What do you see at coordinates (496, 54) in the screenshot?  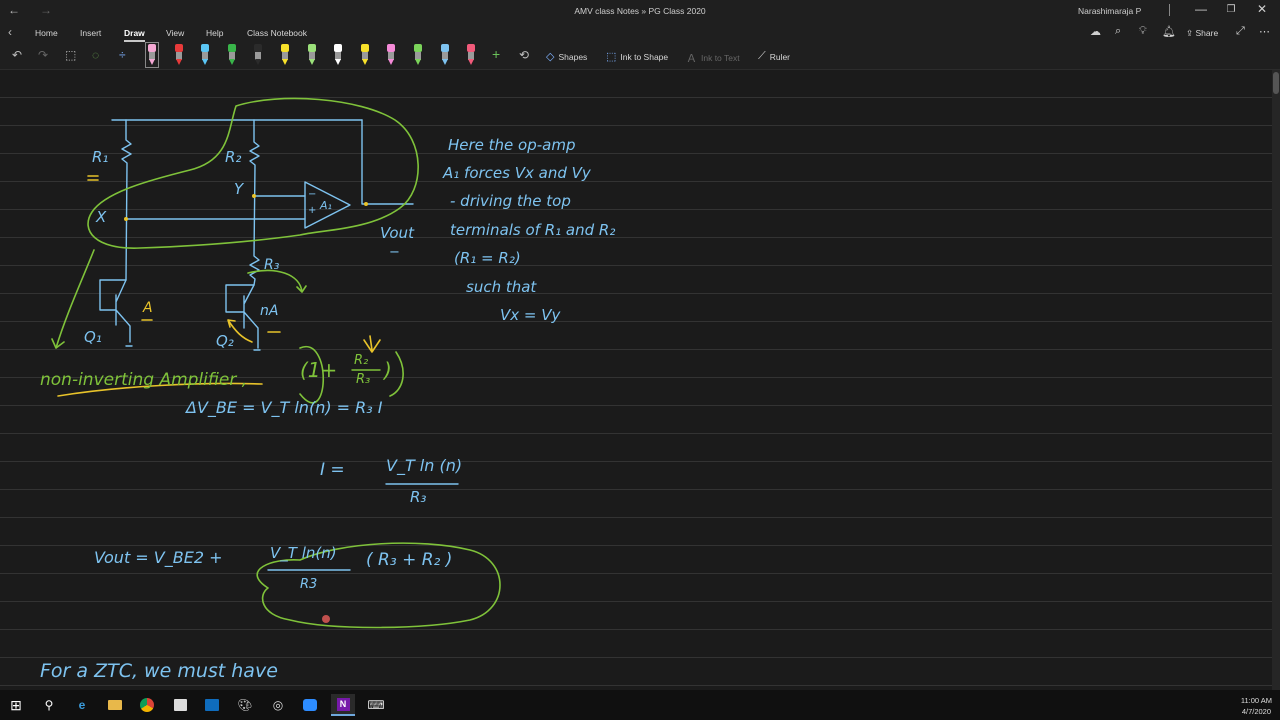 I see `add-pen-icon: +` at bounding box center [496, 54].